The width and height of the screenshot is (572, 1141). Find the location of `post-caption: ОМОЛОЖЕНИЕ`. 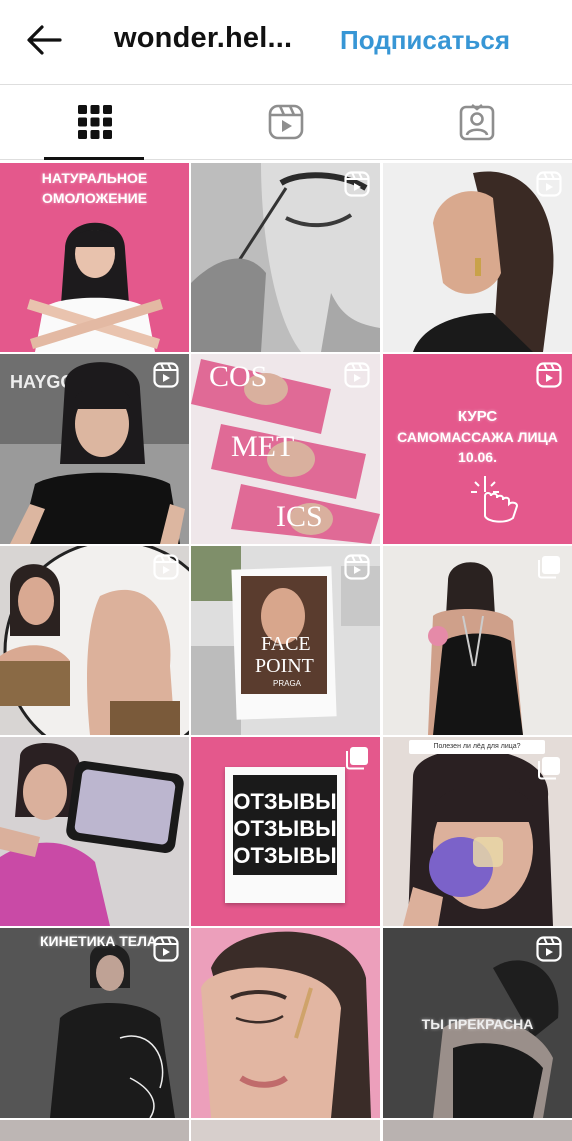

post-caption: ОМОЛОЖЕНИЕ is located at coordinates (94, 198).